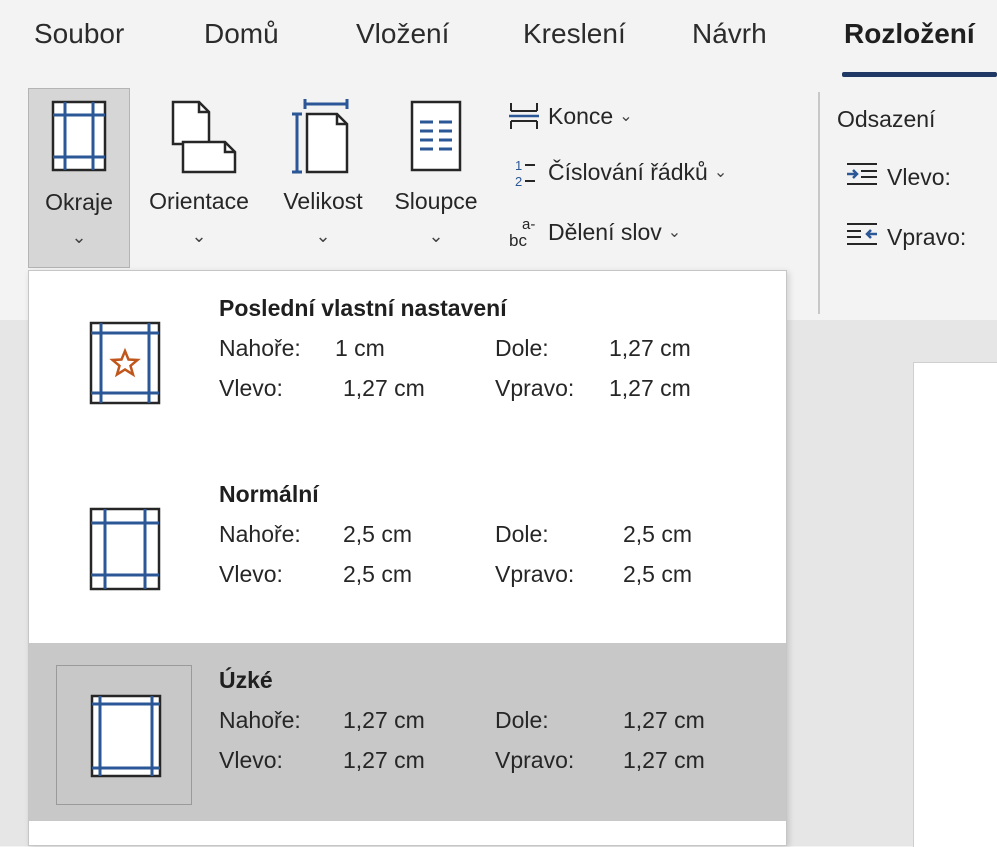 This screenshot has width=997, height=847. What do you see at coordinates (518, 165) in the screenshot?
I see `svg-text: 1` at bounding box center [518, 165].